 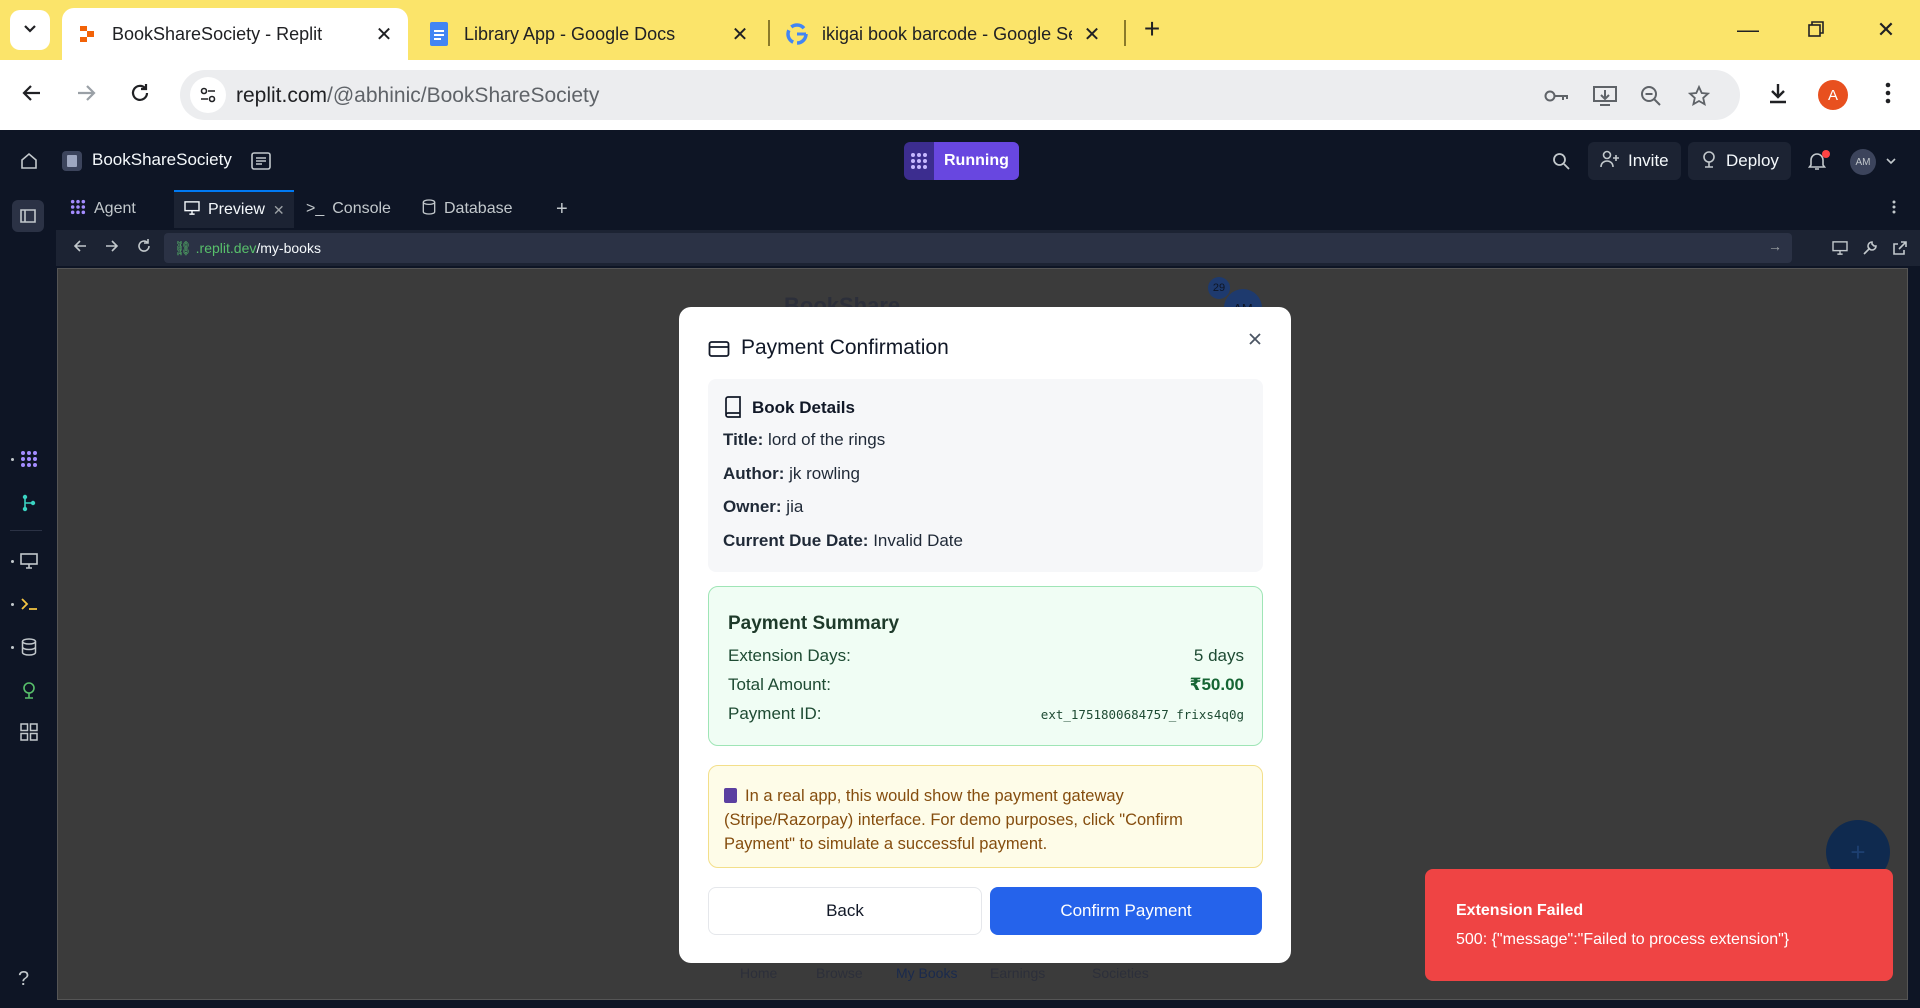 What do you see at coordinates (769, 33) in the screenshot?
I see `tab-separator` at bounding box center [769, 33].